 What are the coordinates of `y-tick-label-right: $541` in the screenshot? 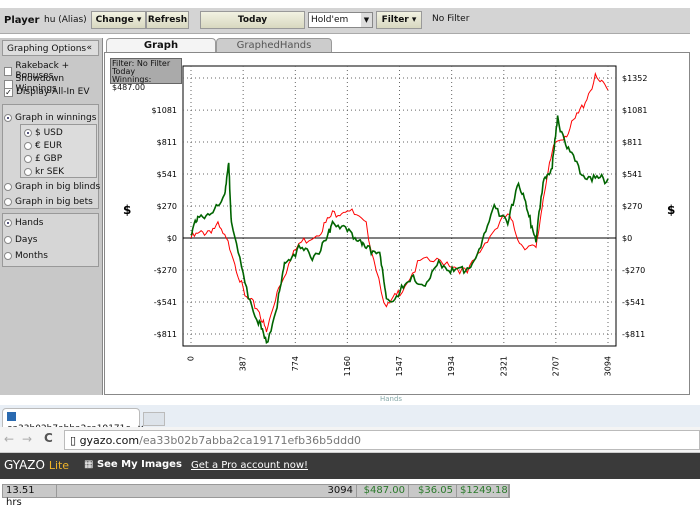 It's located at (632, 174).